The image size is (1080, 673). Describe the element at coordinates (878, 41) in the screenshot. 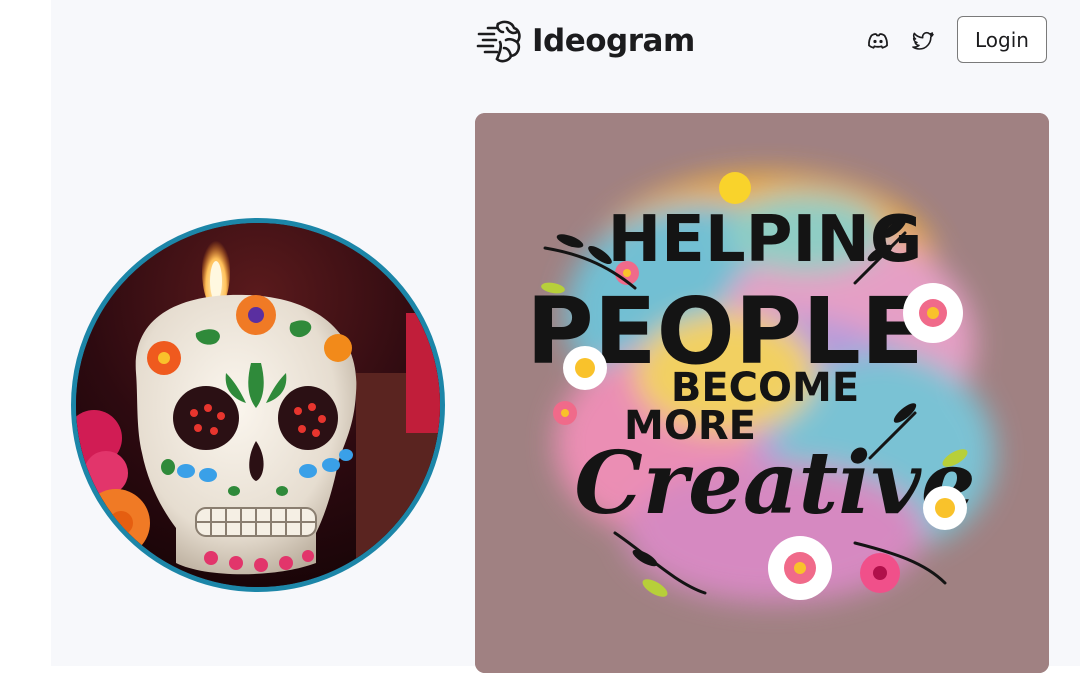

I see `discord-icon` at that location.